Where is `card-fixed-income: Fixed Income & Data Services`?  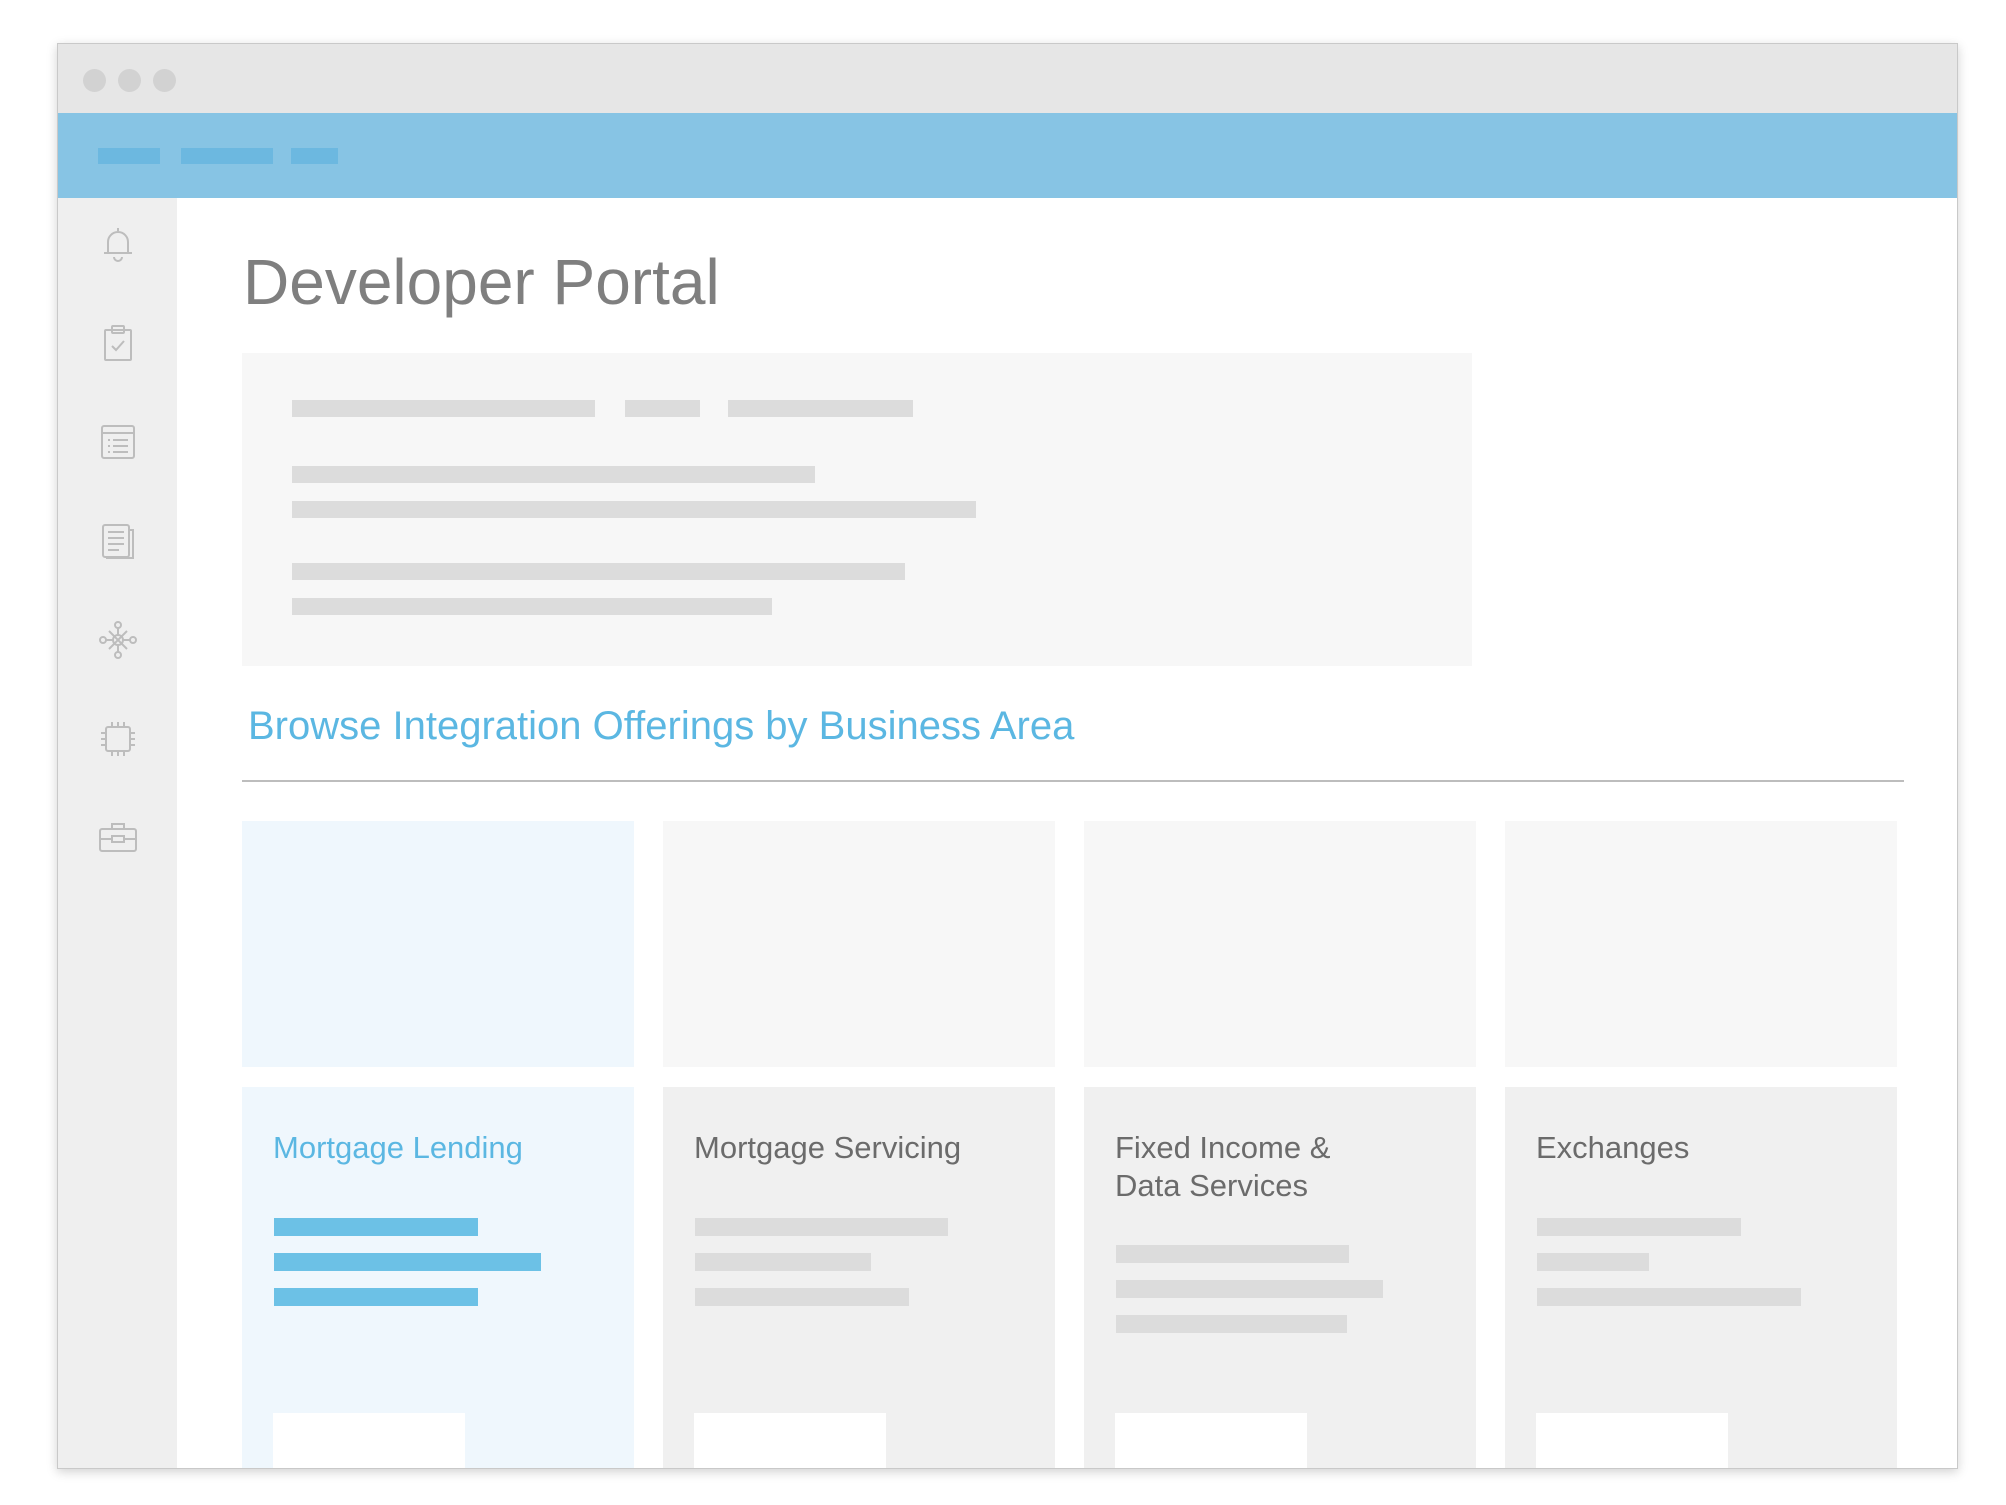 card-fixed-income: Fixed Income & Data Services is located at coordinates (1280, 1144).